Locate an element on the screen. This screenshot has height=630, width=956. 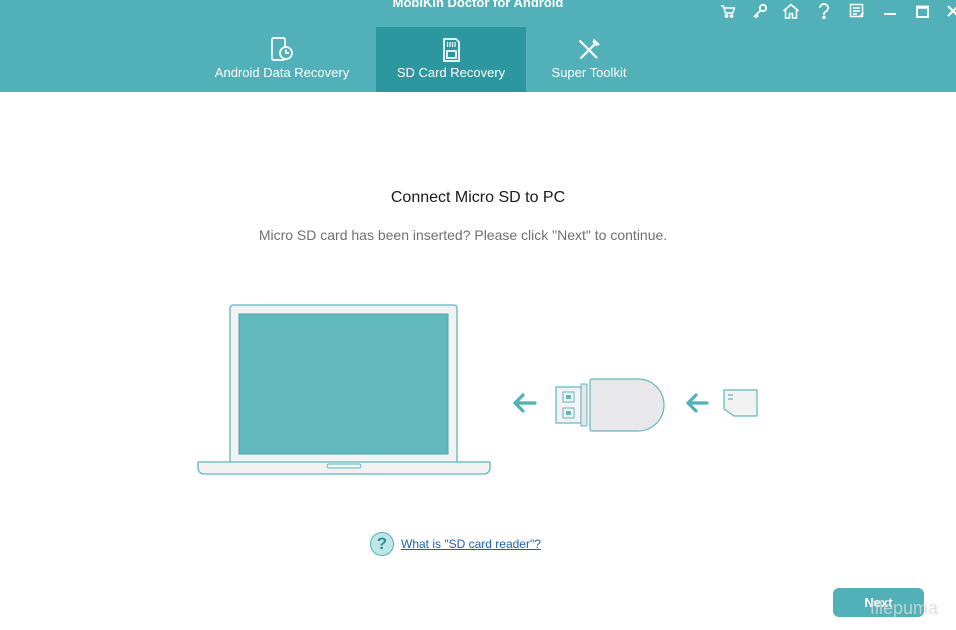
watermark: filepuma is located at coordinates (904, 608).